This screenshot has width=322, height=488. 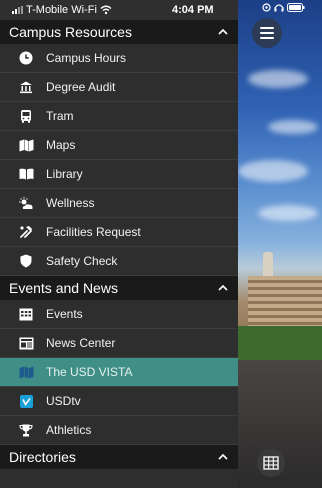 I want to click on menu-item-wellness: Wellness, so click(x=119, y=203).